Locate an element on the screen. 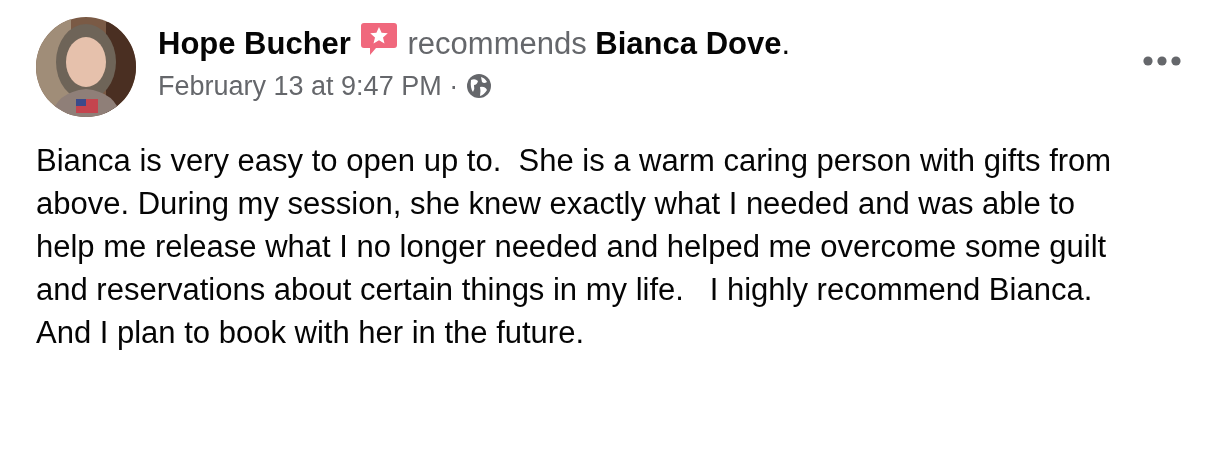  post-timestamp: February 13 at 9:47 PM is located at coordinates (300, 86).